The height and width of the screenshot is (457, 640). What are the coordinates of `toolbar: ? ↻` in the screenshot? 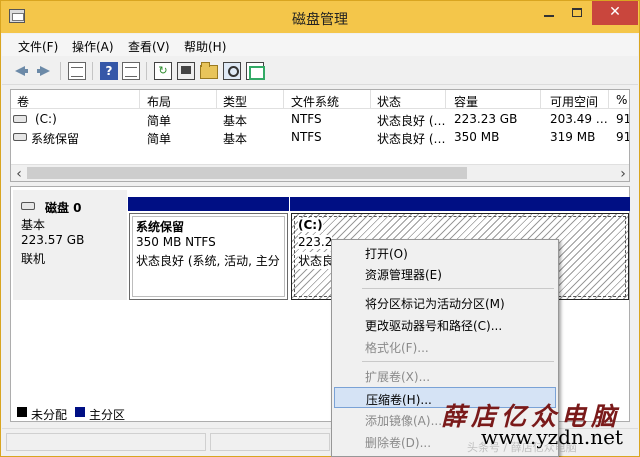 It's located at (320, 71).